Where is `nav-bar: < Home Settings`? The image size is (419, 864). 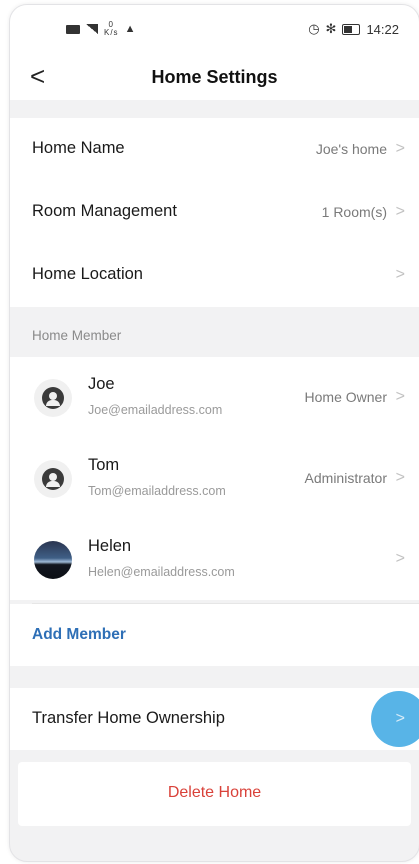
nav-bar: < Home Settings is located at coordinates (214, 77).